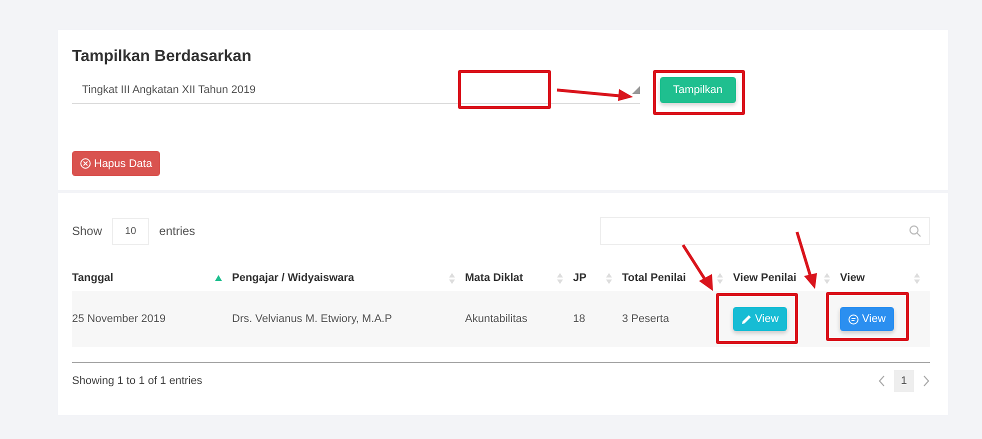  I want to click on table-cell-text: 3 Peserta, so click(646, 319).